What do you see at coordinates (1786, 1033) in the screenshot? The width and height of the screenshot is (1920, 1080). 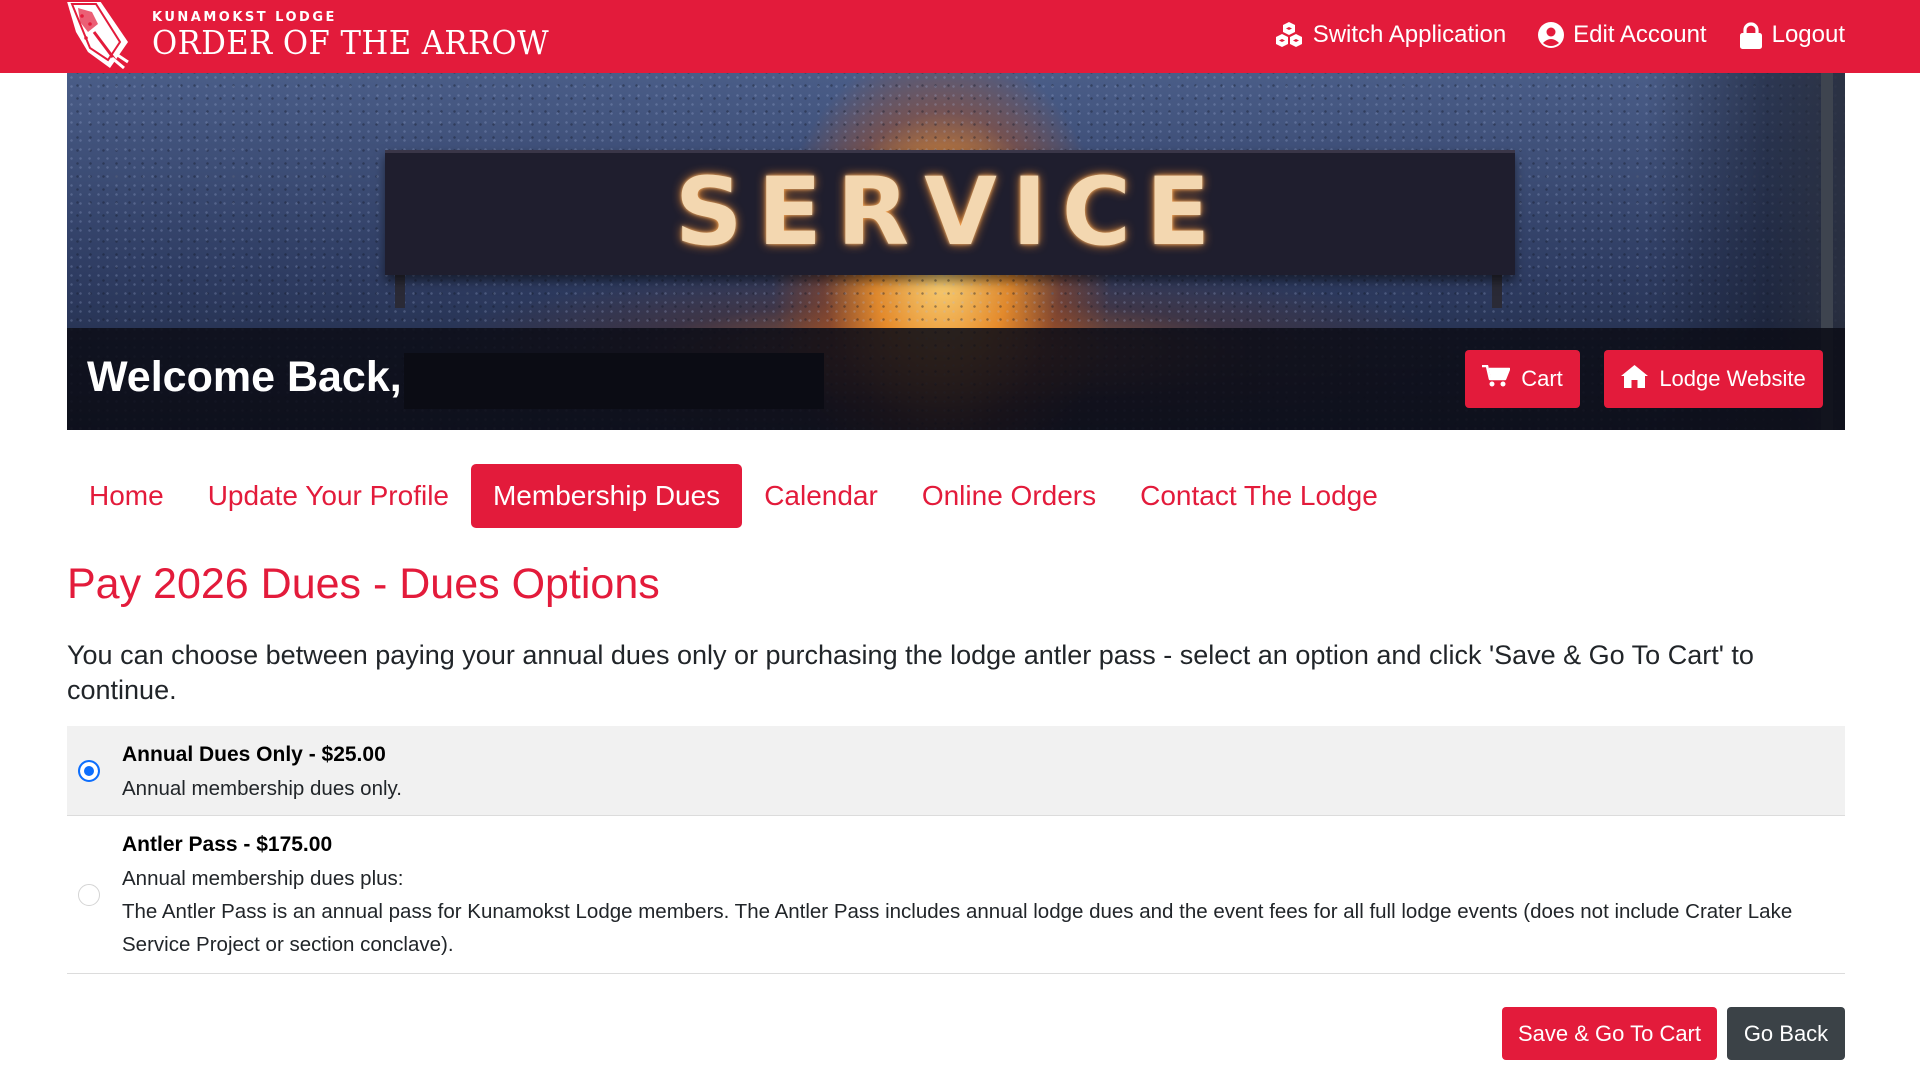 I see `go-back-button: Go Back` at bounding box center [1786, 1033].